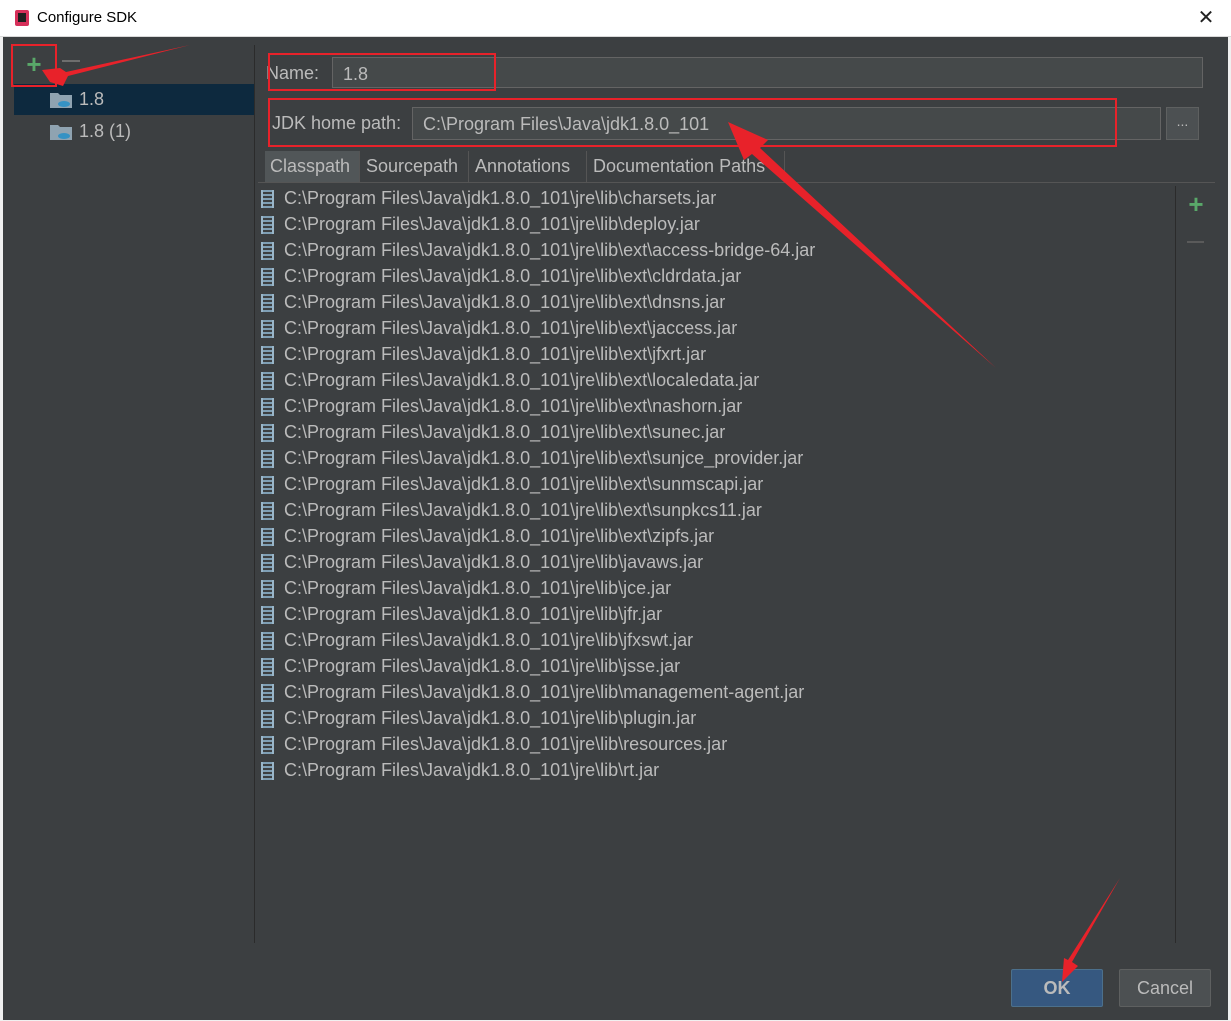  What do you see at coordinates (22, 18) in the screenshot?
I see `intellij-app-icon` at bounding box center [22, 18].